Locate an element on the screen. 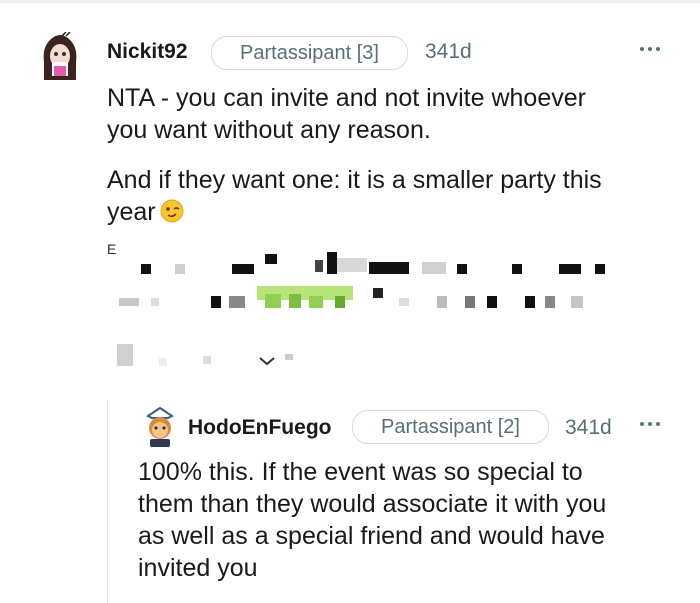 This screenshot has height=603, width=700. reply-avatar is located at coordinates (160, 427).